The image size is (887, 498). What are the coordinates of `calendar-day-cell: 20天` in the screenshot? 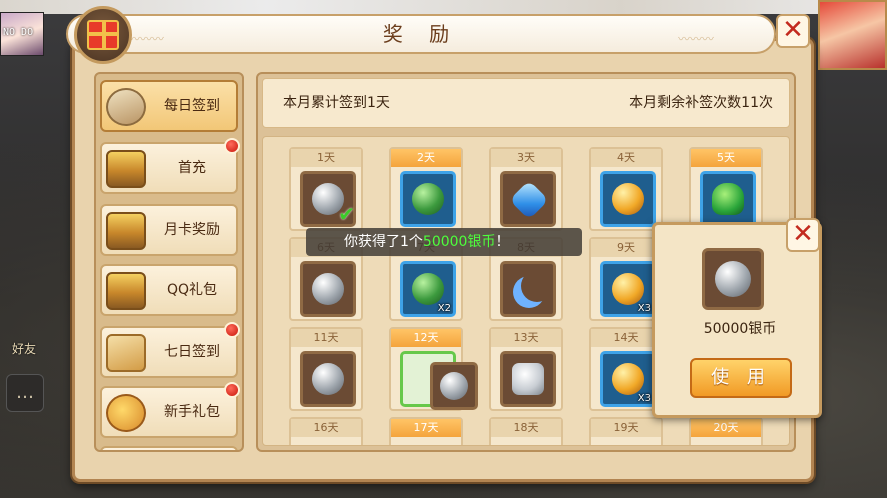 It's located at (726, 431).